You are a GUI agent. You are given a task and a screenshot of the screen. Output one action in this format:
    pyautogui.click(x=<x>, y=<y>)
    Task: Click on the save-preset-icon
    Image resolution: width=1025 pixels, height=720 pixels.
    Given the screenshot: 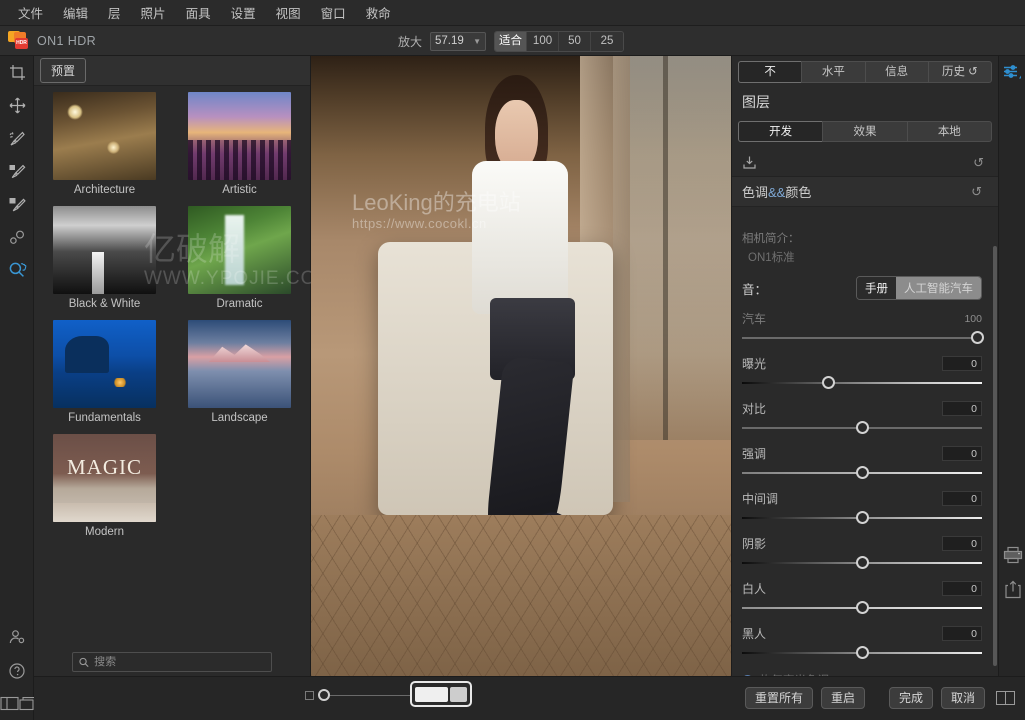 What is the action you would take?
    pyautogui.click(x=749, y=162)
    